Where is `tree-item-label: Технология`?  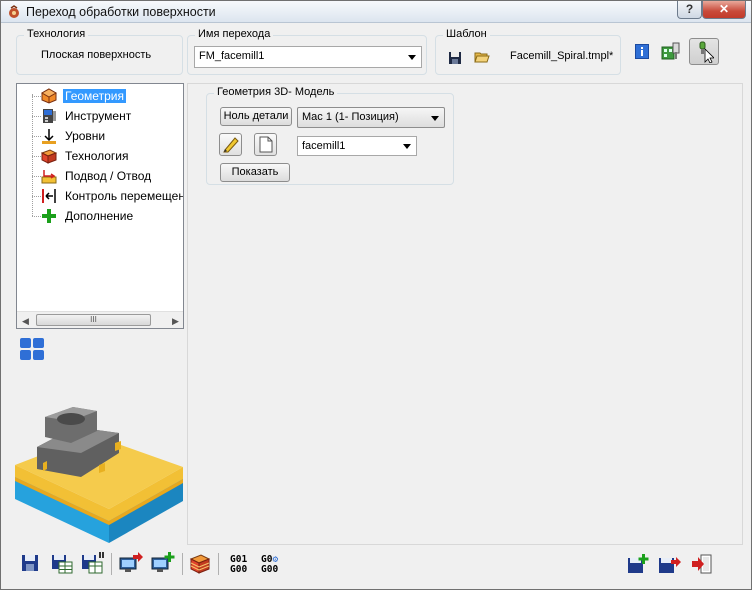 tree-item-label: Технология is located at coordinates (97, 156).